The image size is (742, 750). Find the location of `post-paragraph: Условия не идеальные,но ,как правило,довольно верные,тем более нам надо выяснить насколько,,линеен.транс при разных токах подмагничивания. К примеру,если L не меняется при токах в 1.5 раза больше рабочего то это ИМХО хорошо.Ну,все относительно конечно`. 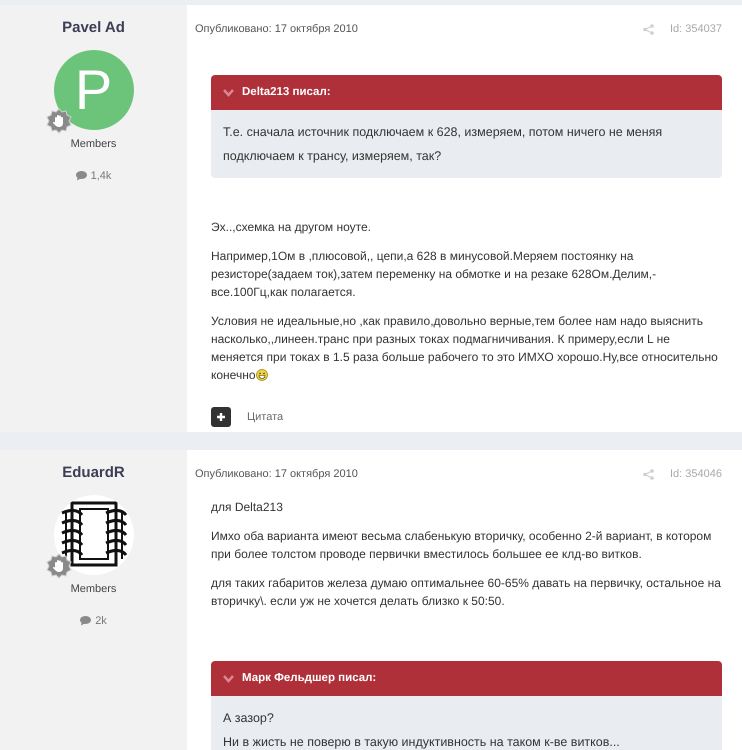

post-paragraph: Условия не идеальные,но ,как правило,довольно верные,тем более нам надо выяснить насколько,,линеен.транс при разных токах подмагничивания. К примеру,если L не меняется при токах в 1.5 раза больше рабочего то это ИМХО хорошо.Ну,все относительно конечно is located at coordinates (465, 348).